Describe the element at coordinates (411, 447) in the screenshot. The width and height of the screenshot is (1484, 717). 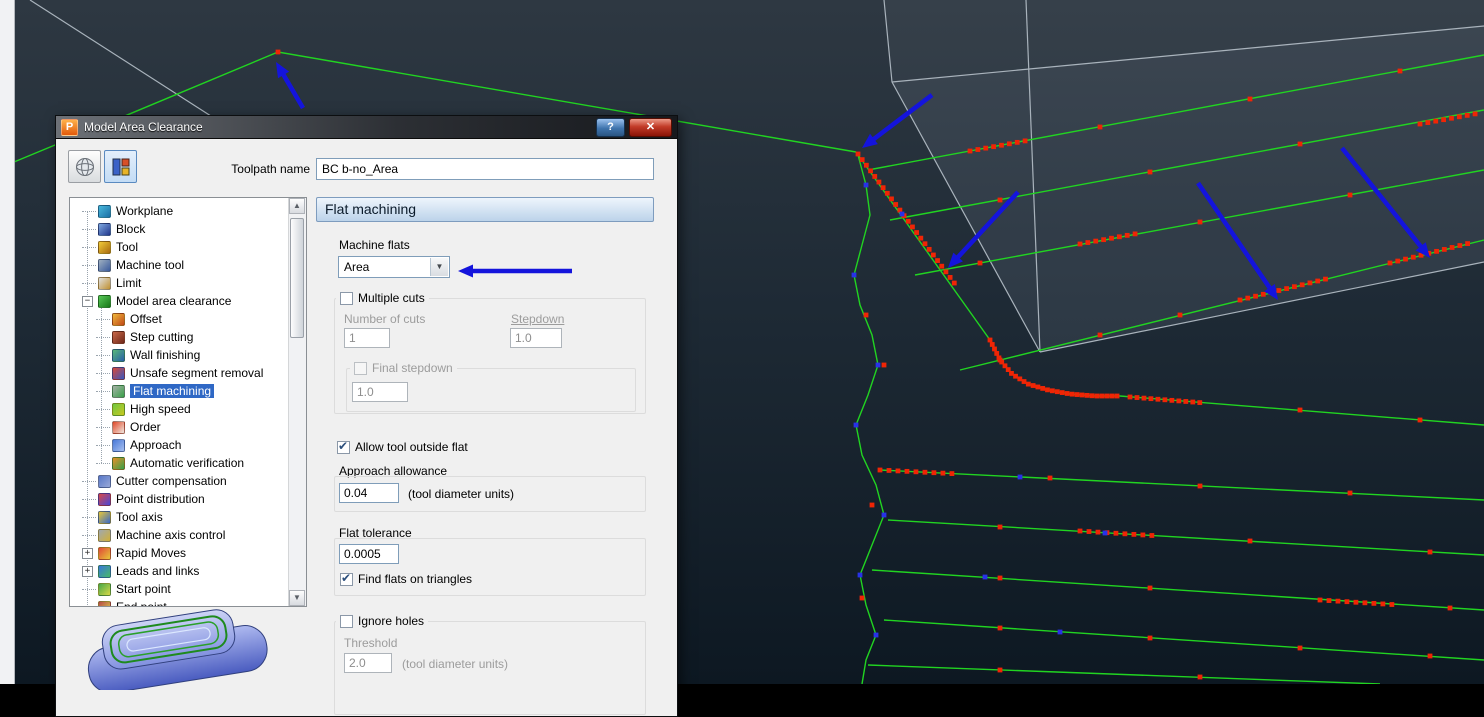
I see `checkbox-label: Allow tool outside flat` at that location.